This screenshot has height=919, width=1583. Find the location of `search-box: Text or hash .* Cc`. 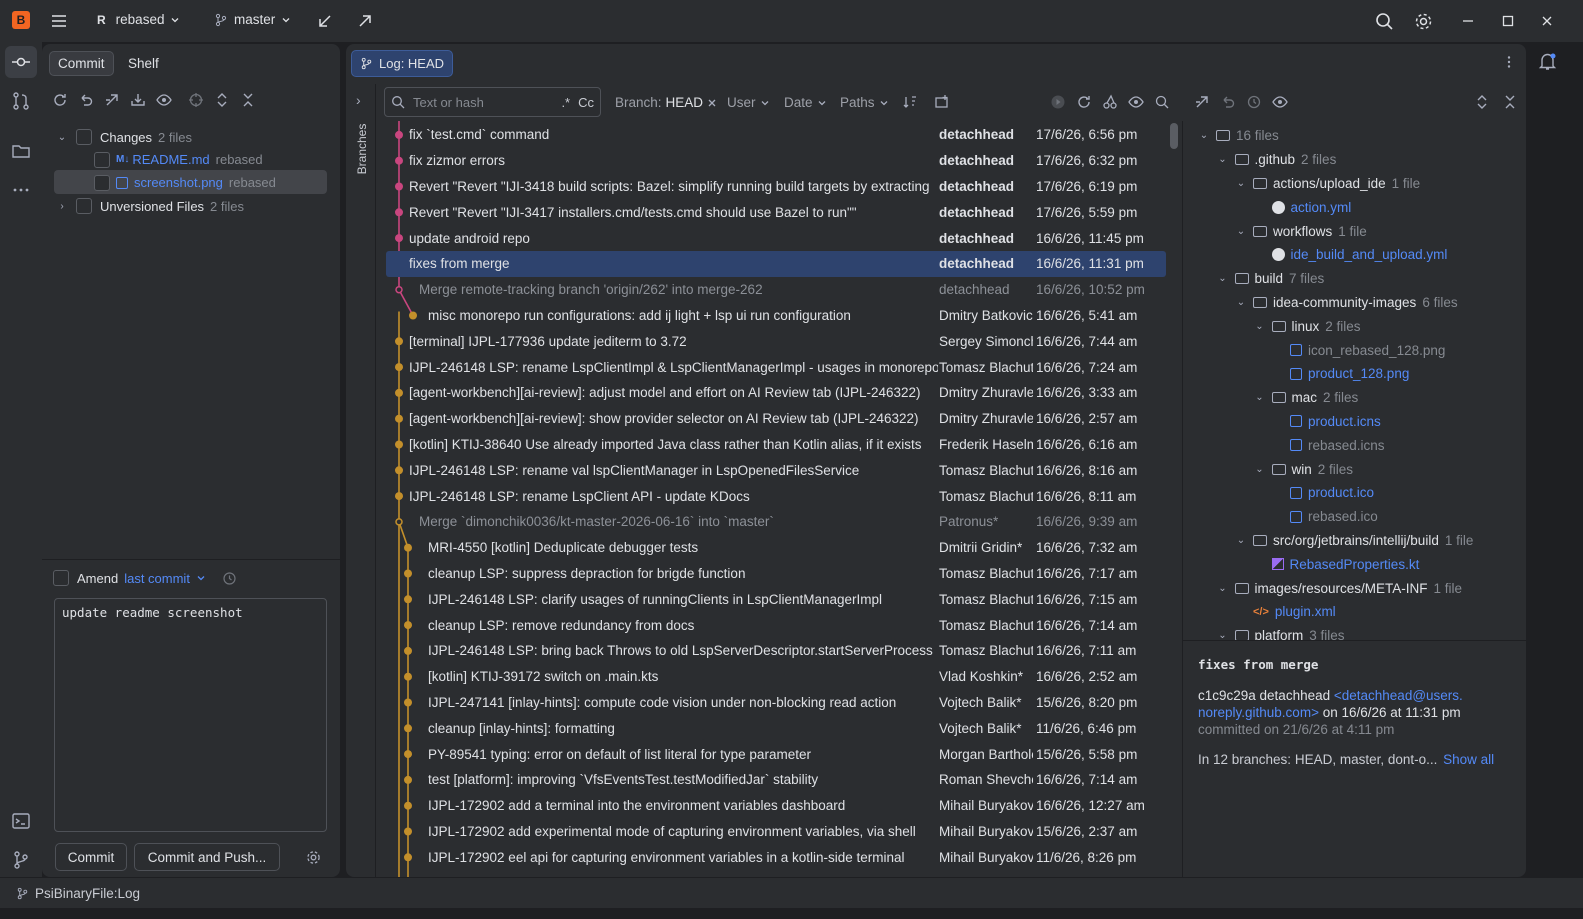

search-box: Text or hash .* Cc is located at coordinates (492, 102).